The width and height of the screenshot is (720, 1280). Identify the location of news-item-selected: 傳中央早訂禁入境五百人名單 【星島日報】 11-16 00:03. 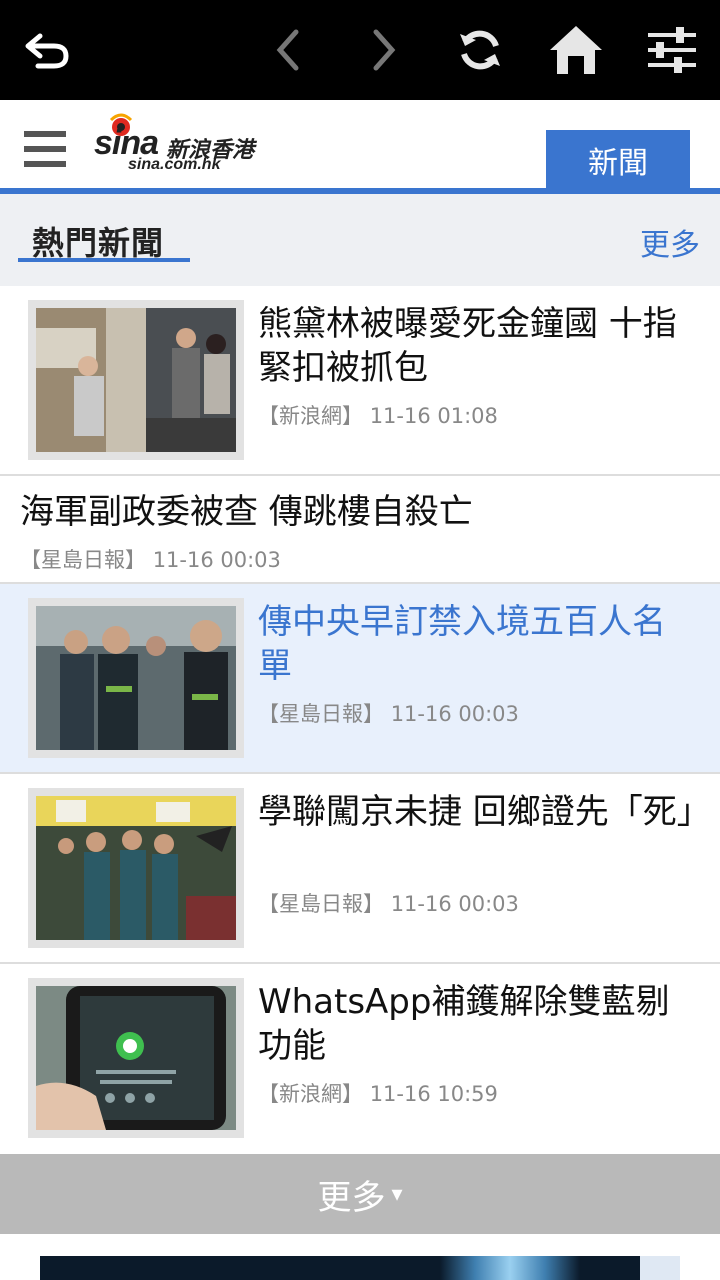
(360, 679).